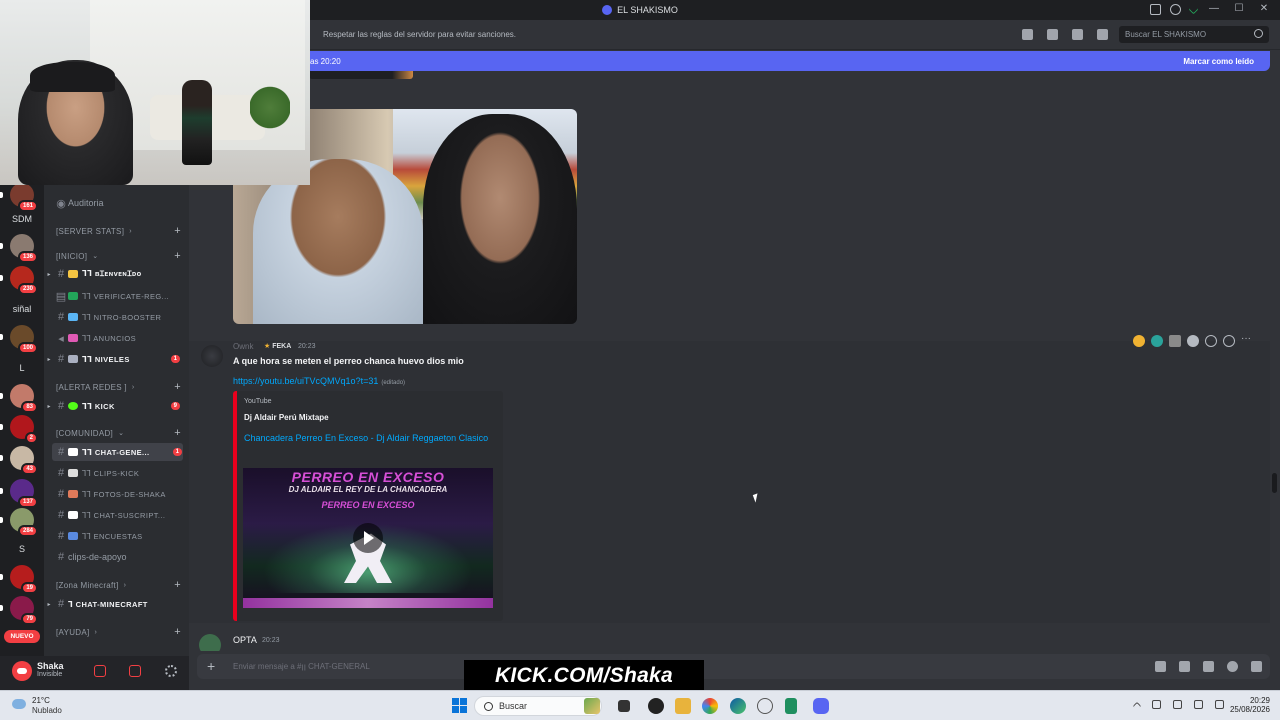 The width and height of the screenshot is (1280, 720). Describe the element at coordinates (538, 706) in the screenshot. I see `taskbar-search: Buscar` at that location.